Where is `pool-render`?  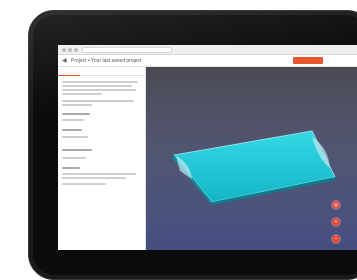
pool-render is located at coordinates (254, 167).